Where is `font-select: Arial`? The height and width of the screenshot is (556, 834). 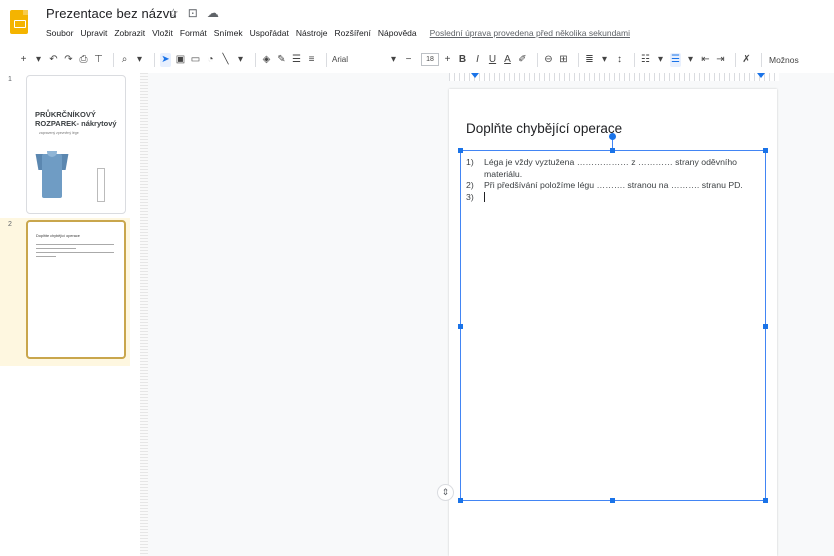 font-select: Arial is located at coordinates (358, 59).